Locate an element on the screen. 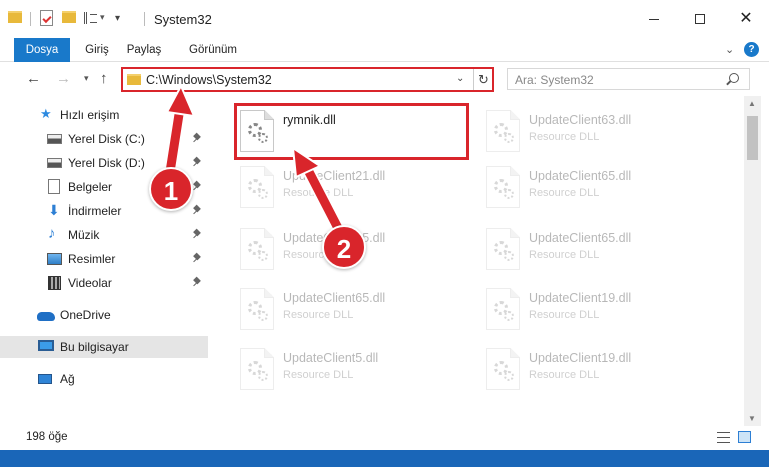 This screenshot has width=769, height=467. file-tile: UpdateClient21.dll Resource DLL is located at coordinates (354, 186).